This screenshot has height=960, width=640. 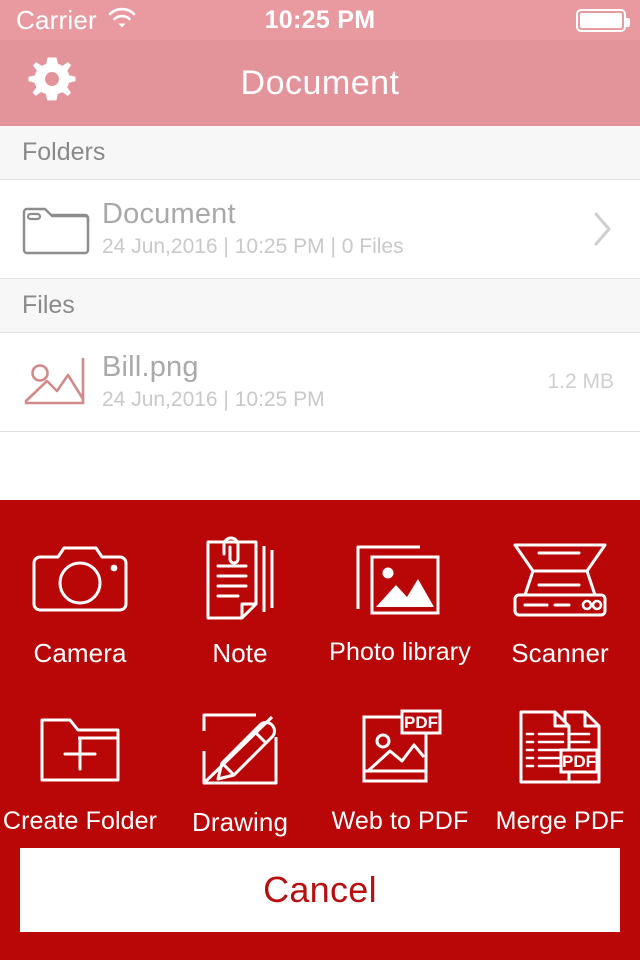 I want to click on folder-name: Document, so click(x=169, y=214).